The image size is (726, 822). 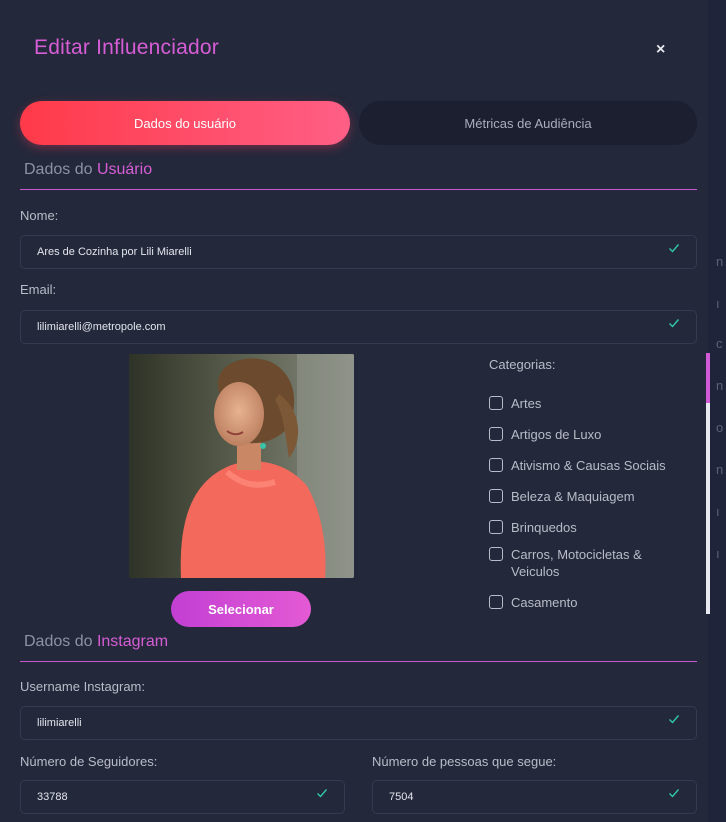 I want to click on category-label: Artigos de Luxo, so click(x=556, y=434).